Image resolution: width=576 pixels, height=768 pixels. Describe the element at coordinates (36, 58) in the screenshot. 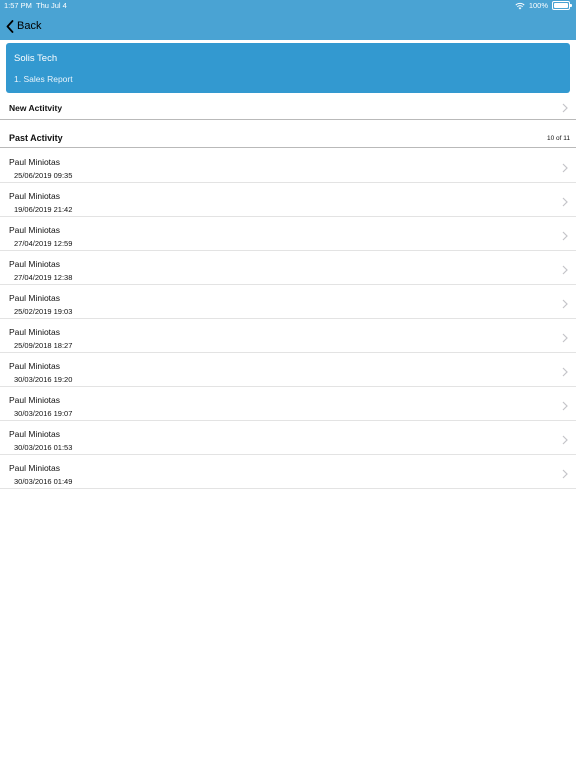

I see `company-name: Solis Tech` at that location.